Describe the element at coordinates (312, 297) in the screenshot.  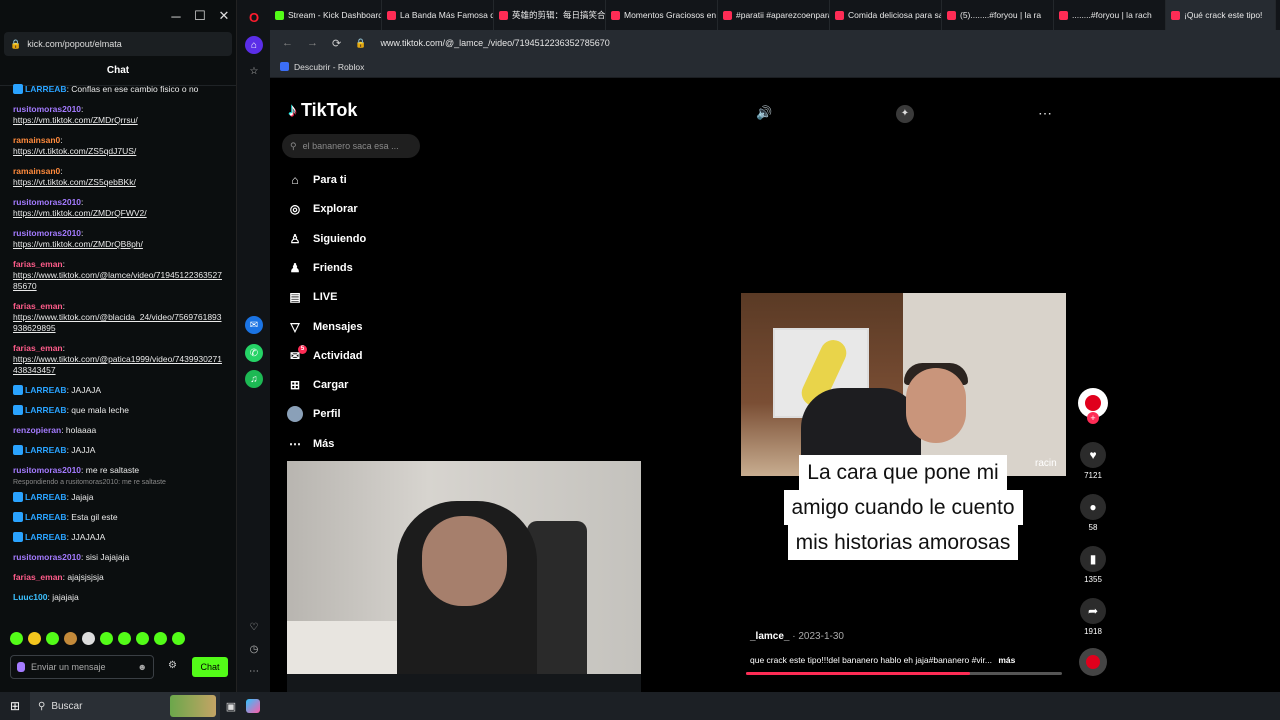
I see `nav-item-live: ▤ LIVE` at that location.